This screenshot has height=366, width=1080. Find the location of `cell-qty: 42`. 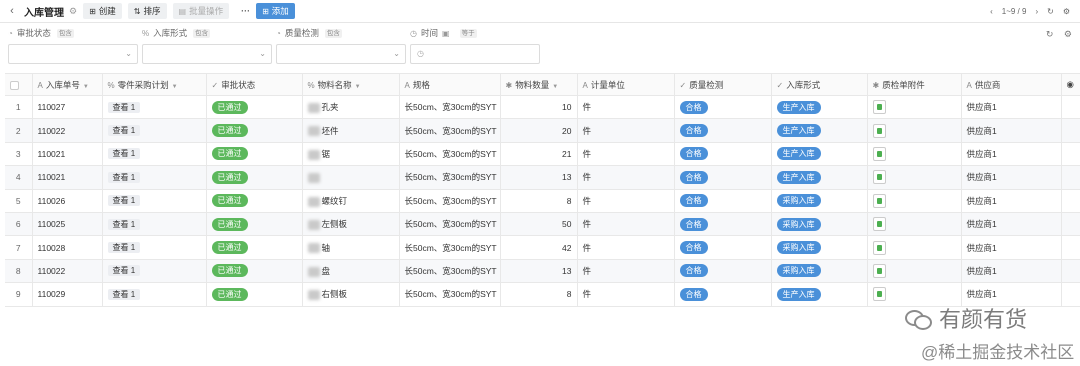

cell-qty: 42 is located at coordinates (539, 247).